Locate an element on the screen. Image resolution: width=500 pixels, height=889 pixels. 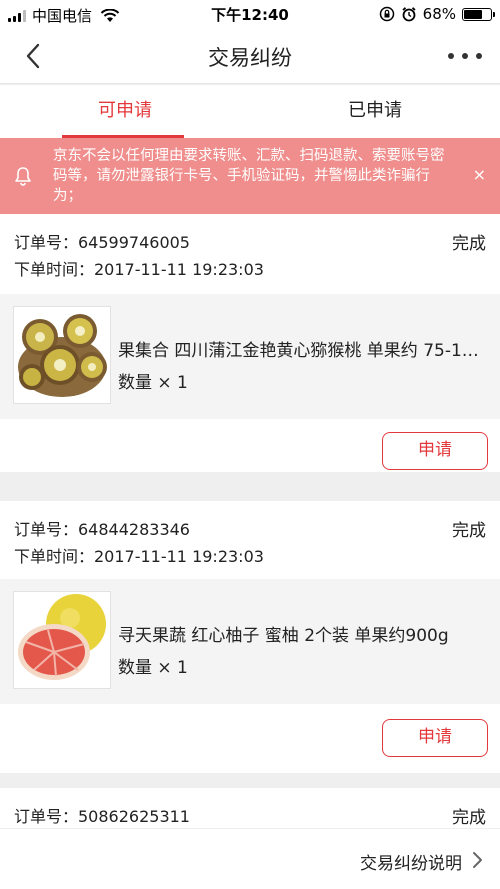
alarm-icon is located at coordinates (409, 14).